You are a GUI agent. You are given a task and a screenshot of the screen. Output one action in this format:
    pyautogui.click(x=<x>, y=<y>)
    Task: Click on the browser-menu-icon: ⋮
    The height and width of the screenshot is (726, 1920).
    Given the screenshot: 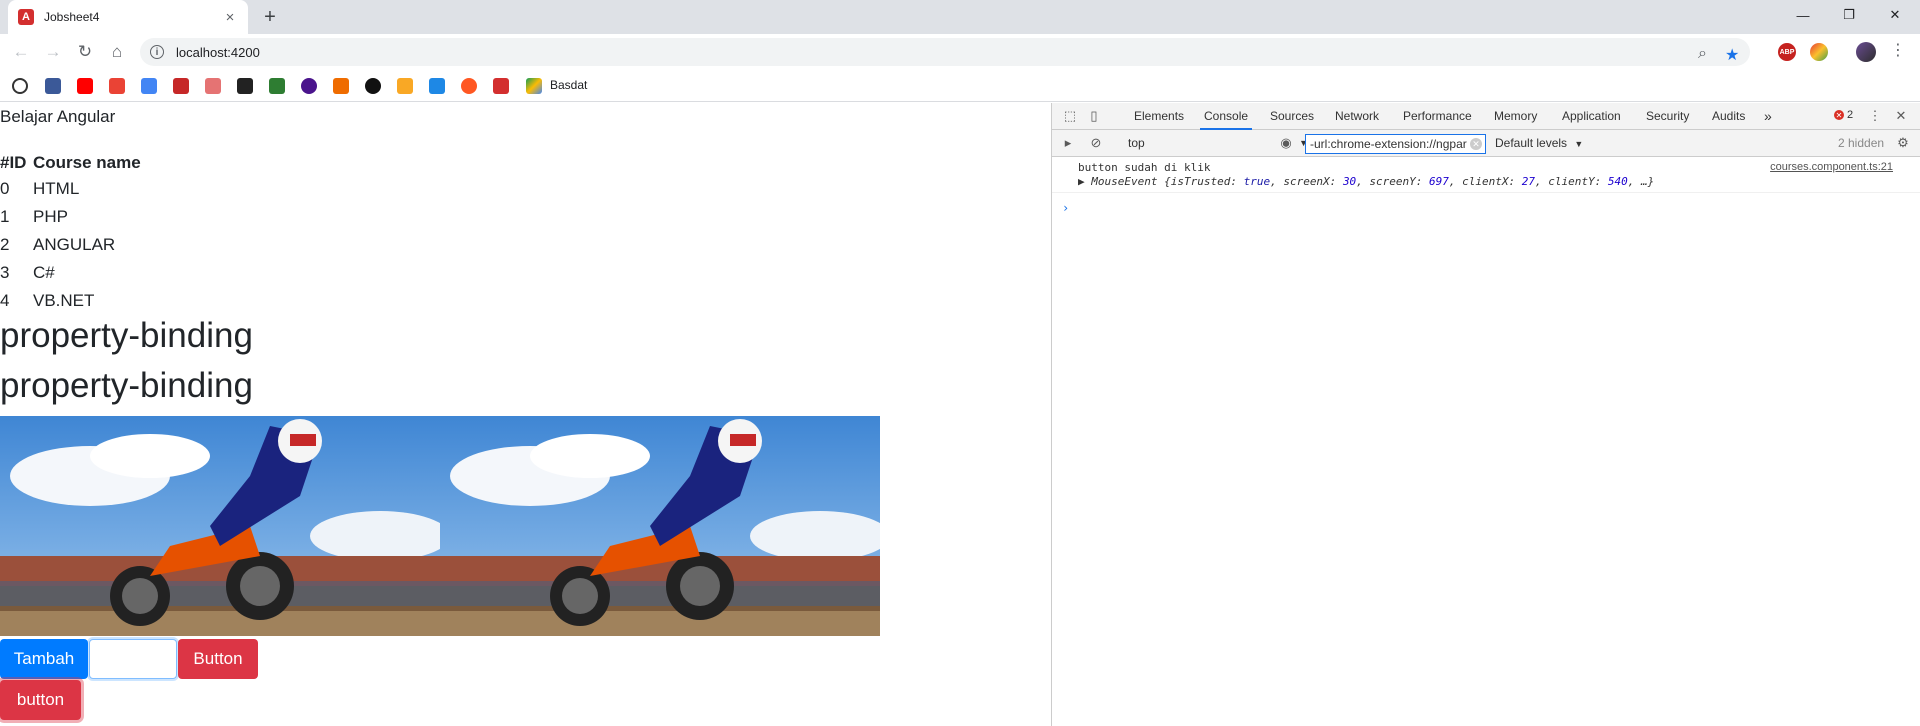 What is the action you would take?
    pyautogui.click(x=1898, y=50)
    